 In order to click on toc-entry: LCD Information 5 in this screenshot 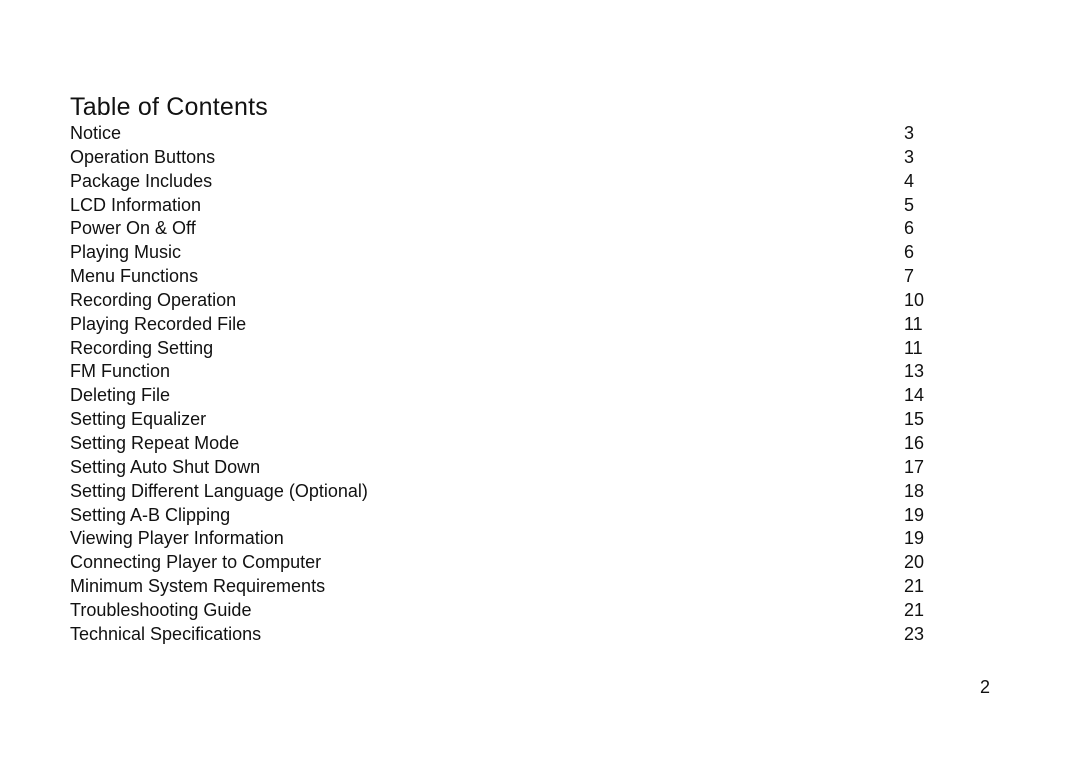, I will do `click(500, 206)`.